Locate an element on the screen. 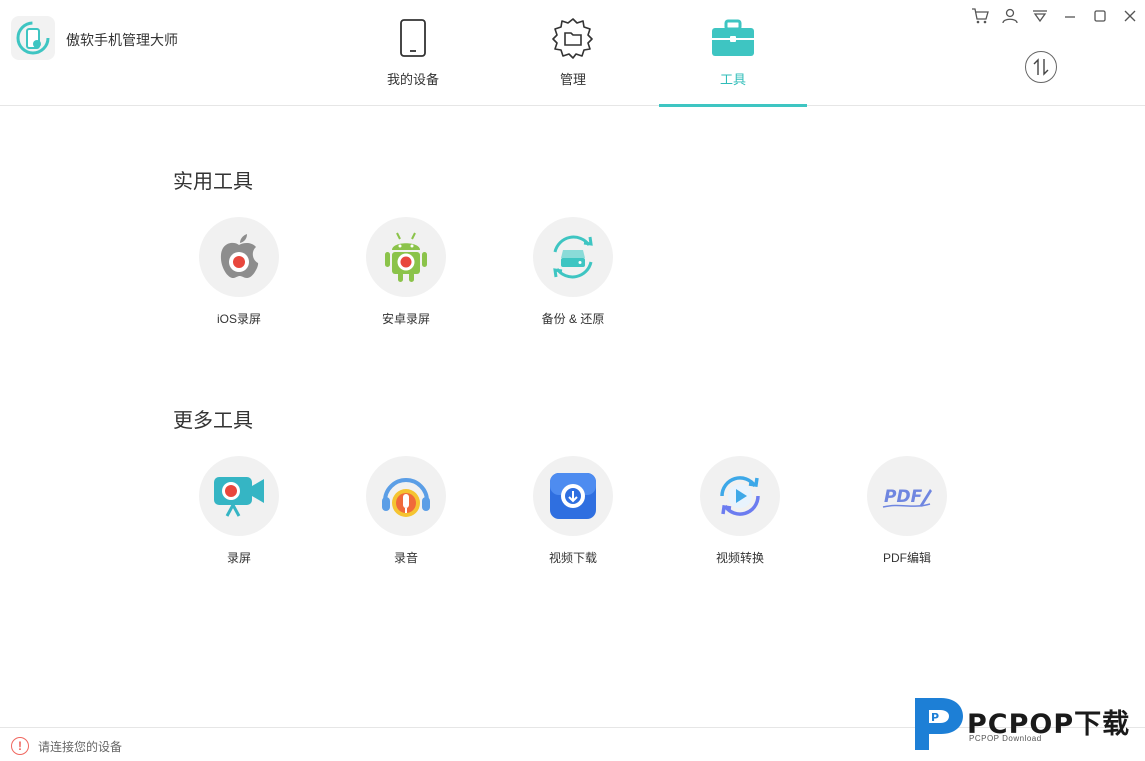 The image size is (1145, 761). app-header: 傲软手机管理大师 我的设备 管理 工具 is located at coordinates (572, 53).